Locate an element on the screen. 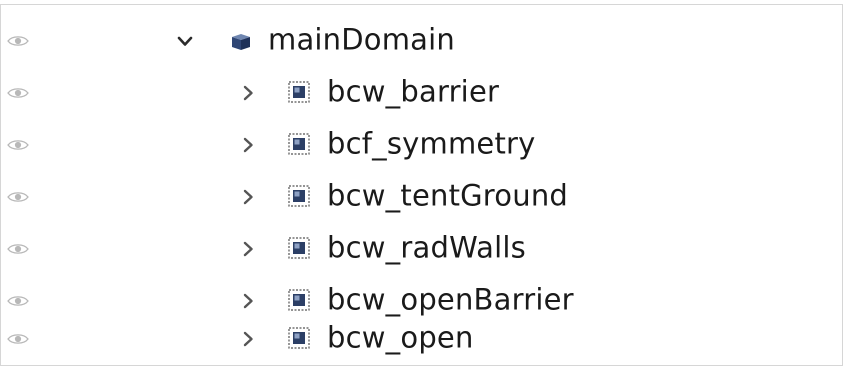  tree-row-label: bcw_radWalls is located at coordinates (426, 247).